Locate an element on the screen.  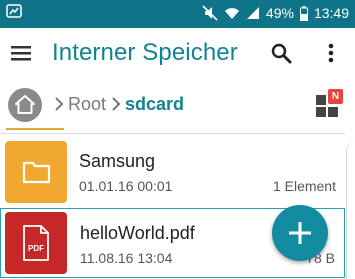
folder-icon is located at coordinates (36, 172).